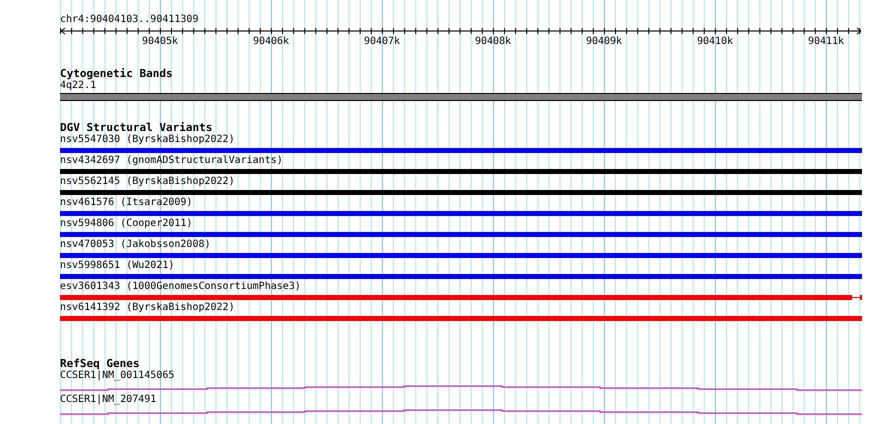  Describe the element at coordinates (180, 287) in the screenshot. I see `variant-label: esv3601343 (1000GenomesConsortiumPhase3)` at that location.